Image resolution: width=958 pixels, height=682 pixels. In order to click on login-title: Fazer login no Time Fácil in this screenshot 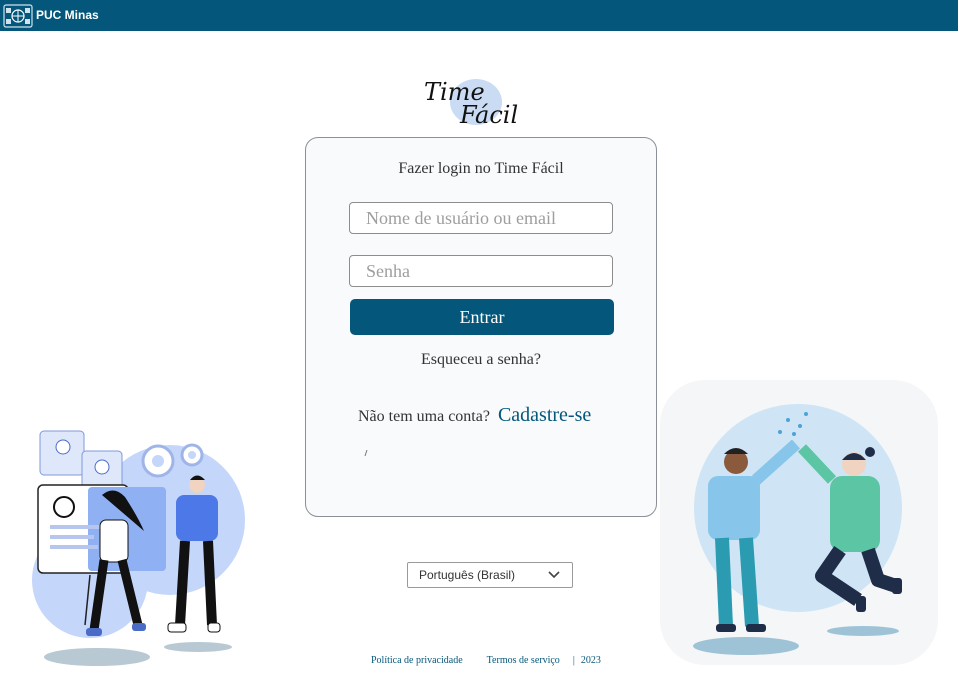, I will do `click(481, 168)`.